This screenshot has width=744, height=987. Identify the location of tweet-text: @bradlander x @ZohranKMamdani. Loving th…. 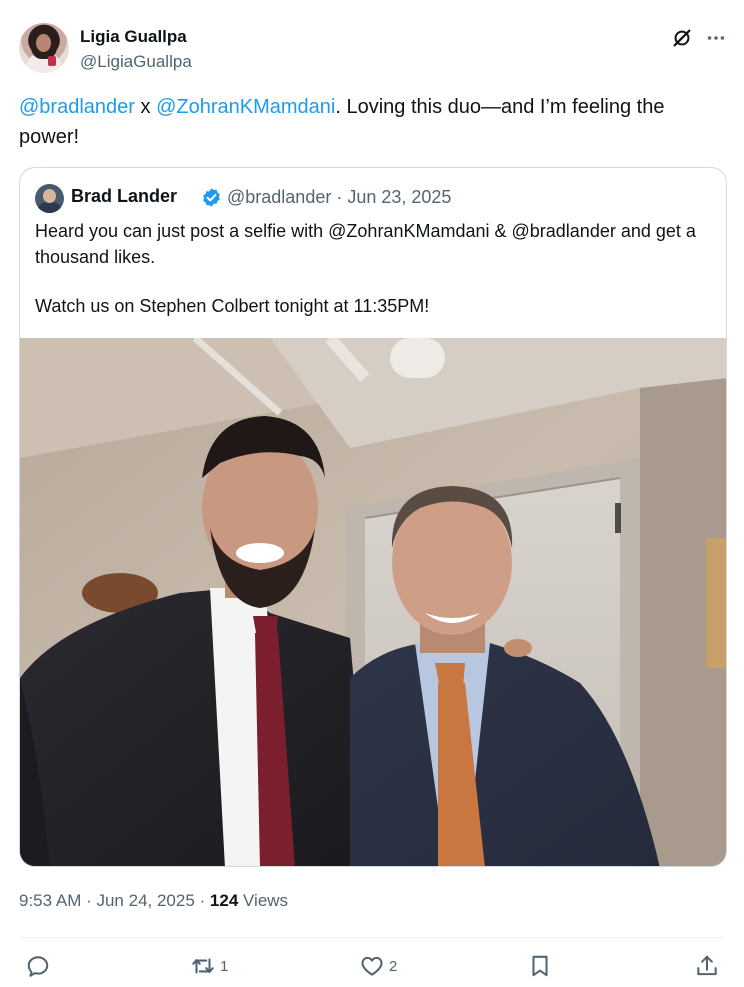
(374, 122).